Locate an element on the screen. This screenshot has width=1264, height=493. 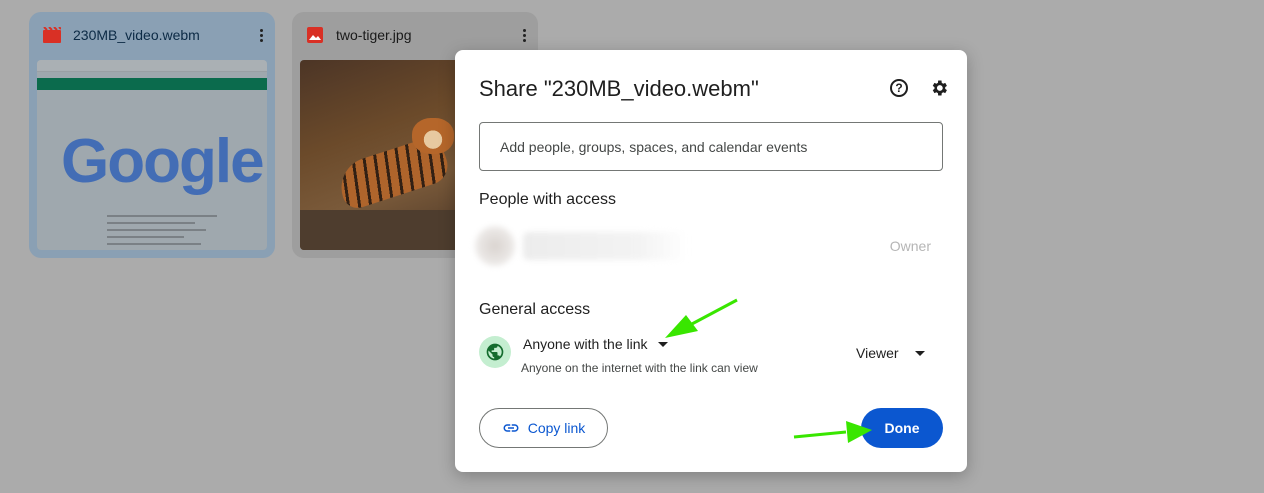
copy-link-label: Copy link is located at coordinates (556, 428).